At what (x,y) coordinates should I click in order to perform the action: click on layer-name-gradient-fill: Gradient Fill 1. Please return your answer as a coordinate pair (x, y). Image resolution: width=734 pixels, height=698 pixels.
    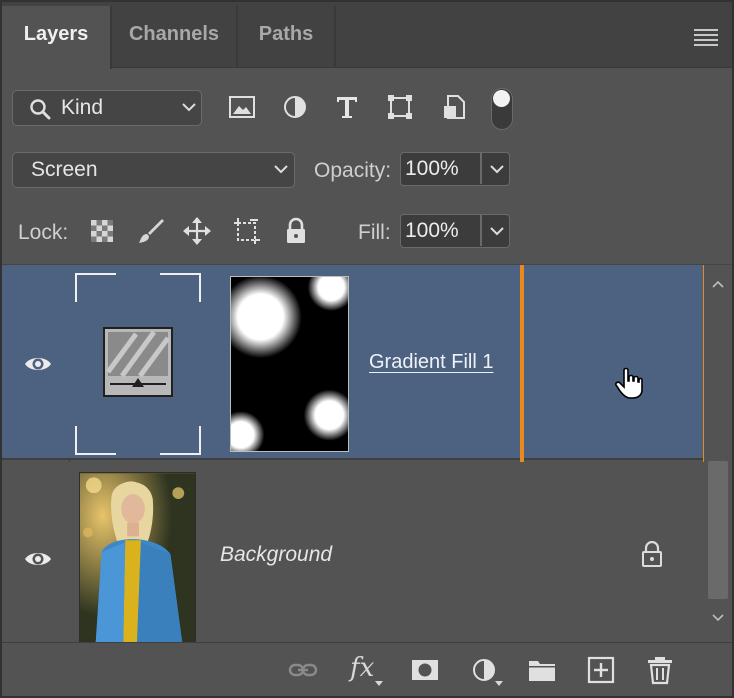
    Looking at the image, I should click on (431, 362).